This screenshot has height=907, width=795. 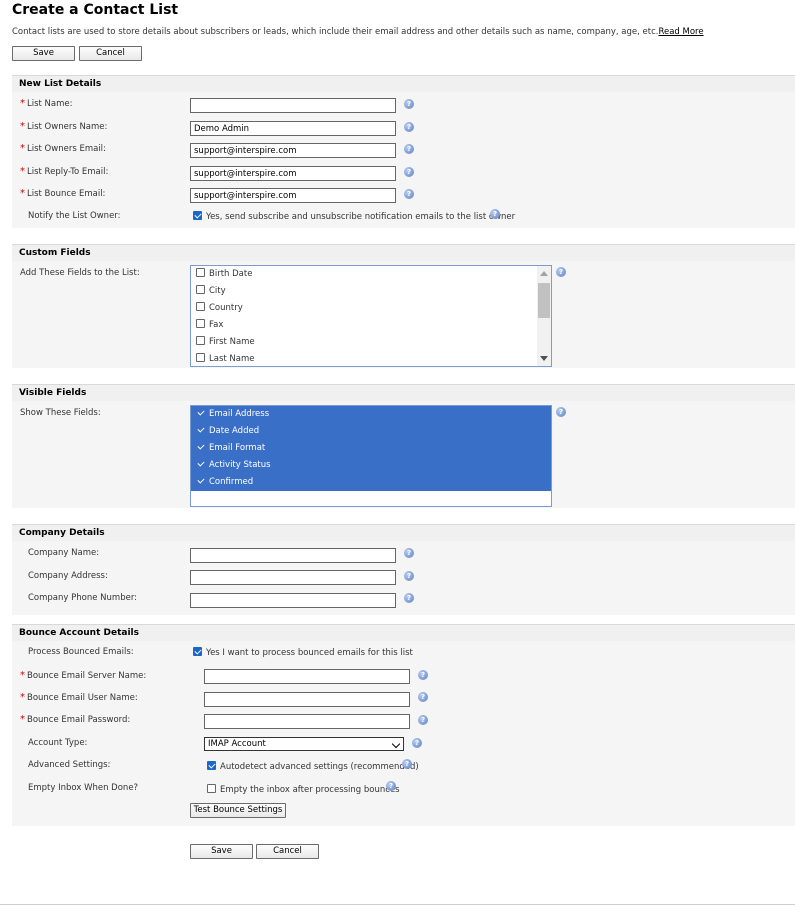 I want to click on bounce-email-label: * List Bounce Email:, so click(x=63, y=193).